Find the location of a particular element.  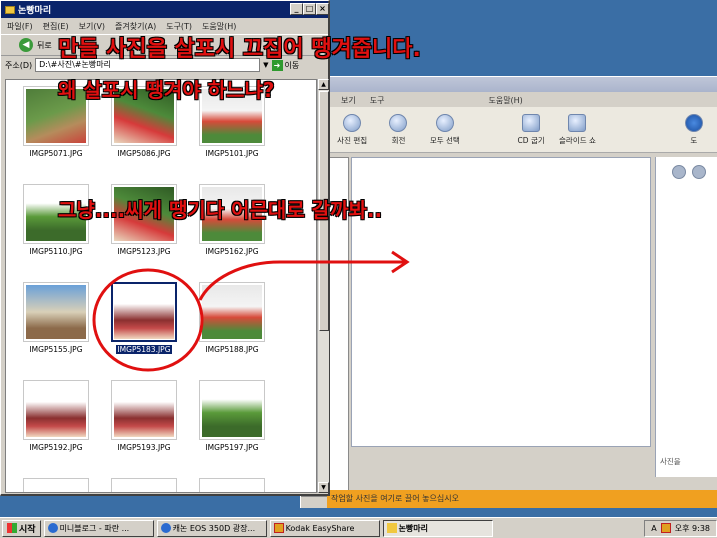

easyshare-menubar: 보기 도구 도움말(H) is located at coordinates (509, 100).